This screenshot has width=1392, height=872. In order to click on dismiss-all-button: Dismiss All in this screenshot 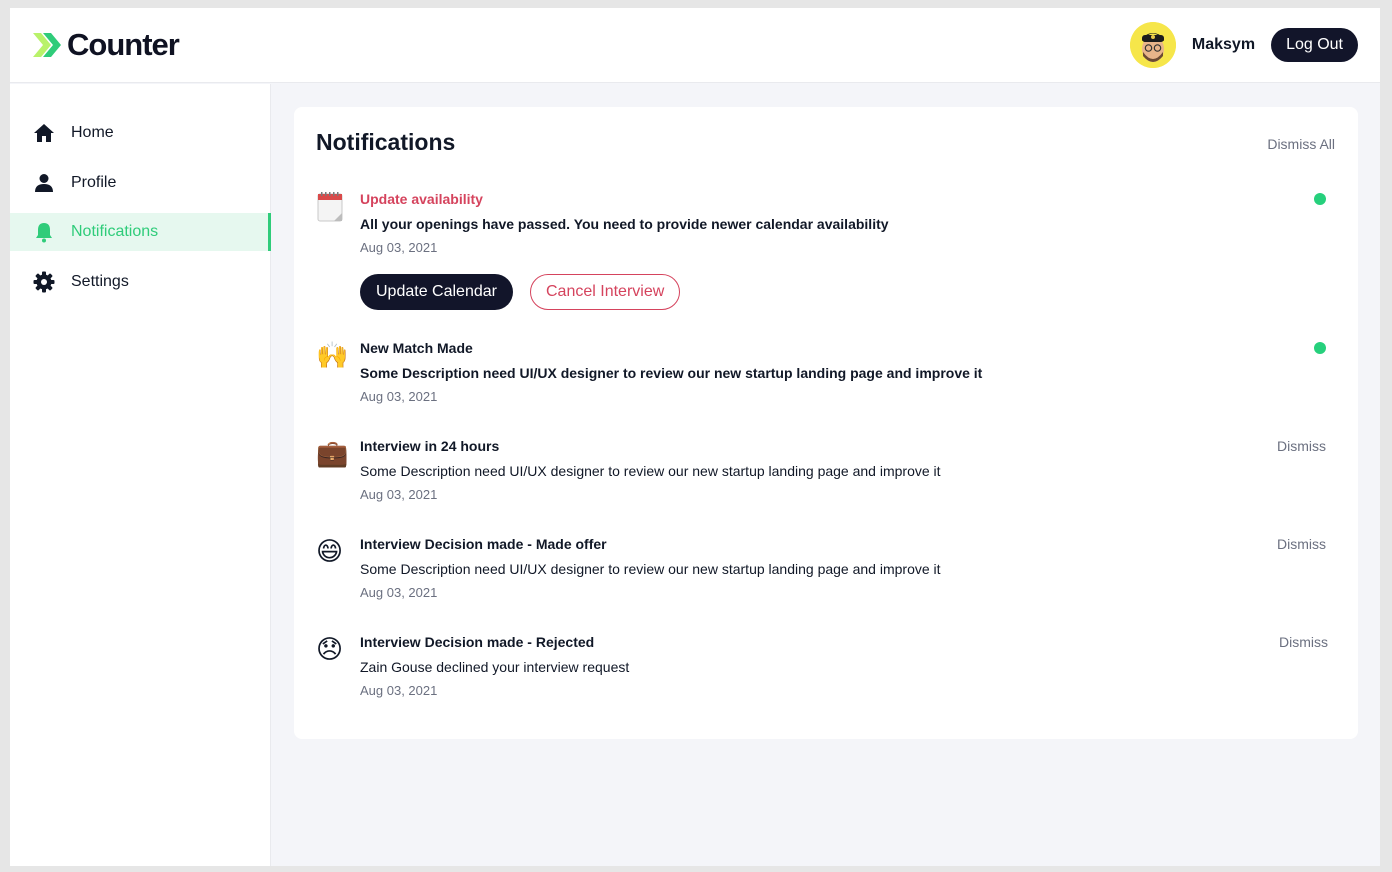, I will do `click(1301, 144)`.